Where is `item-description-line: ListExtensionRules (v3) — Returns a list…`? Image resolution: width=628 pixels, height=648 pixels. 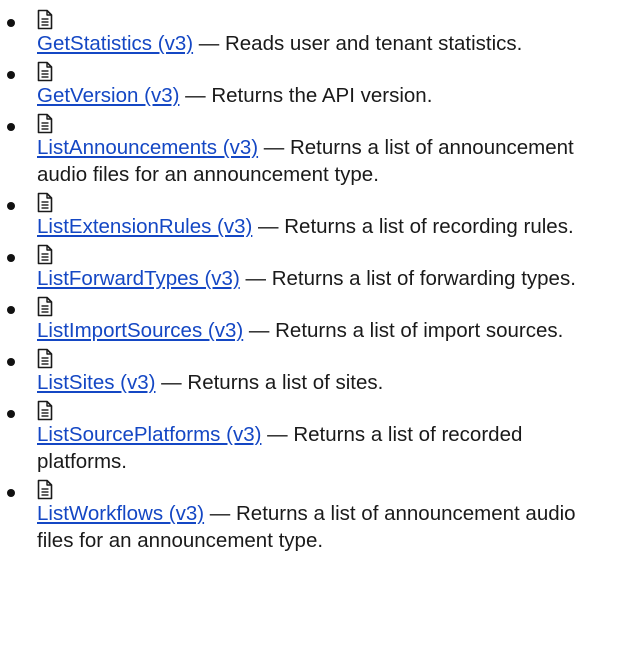 item-description-line: ListExtensionRules (v3) — Returns a list… is located at coordinates (327, 227).